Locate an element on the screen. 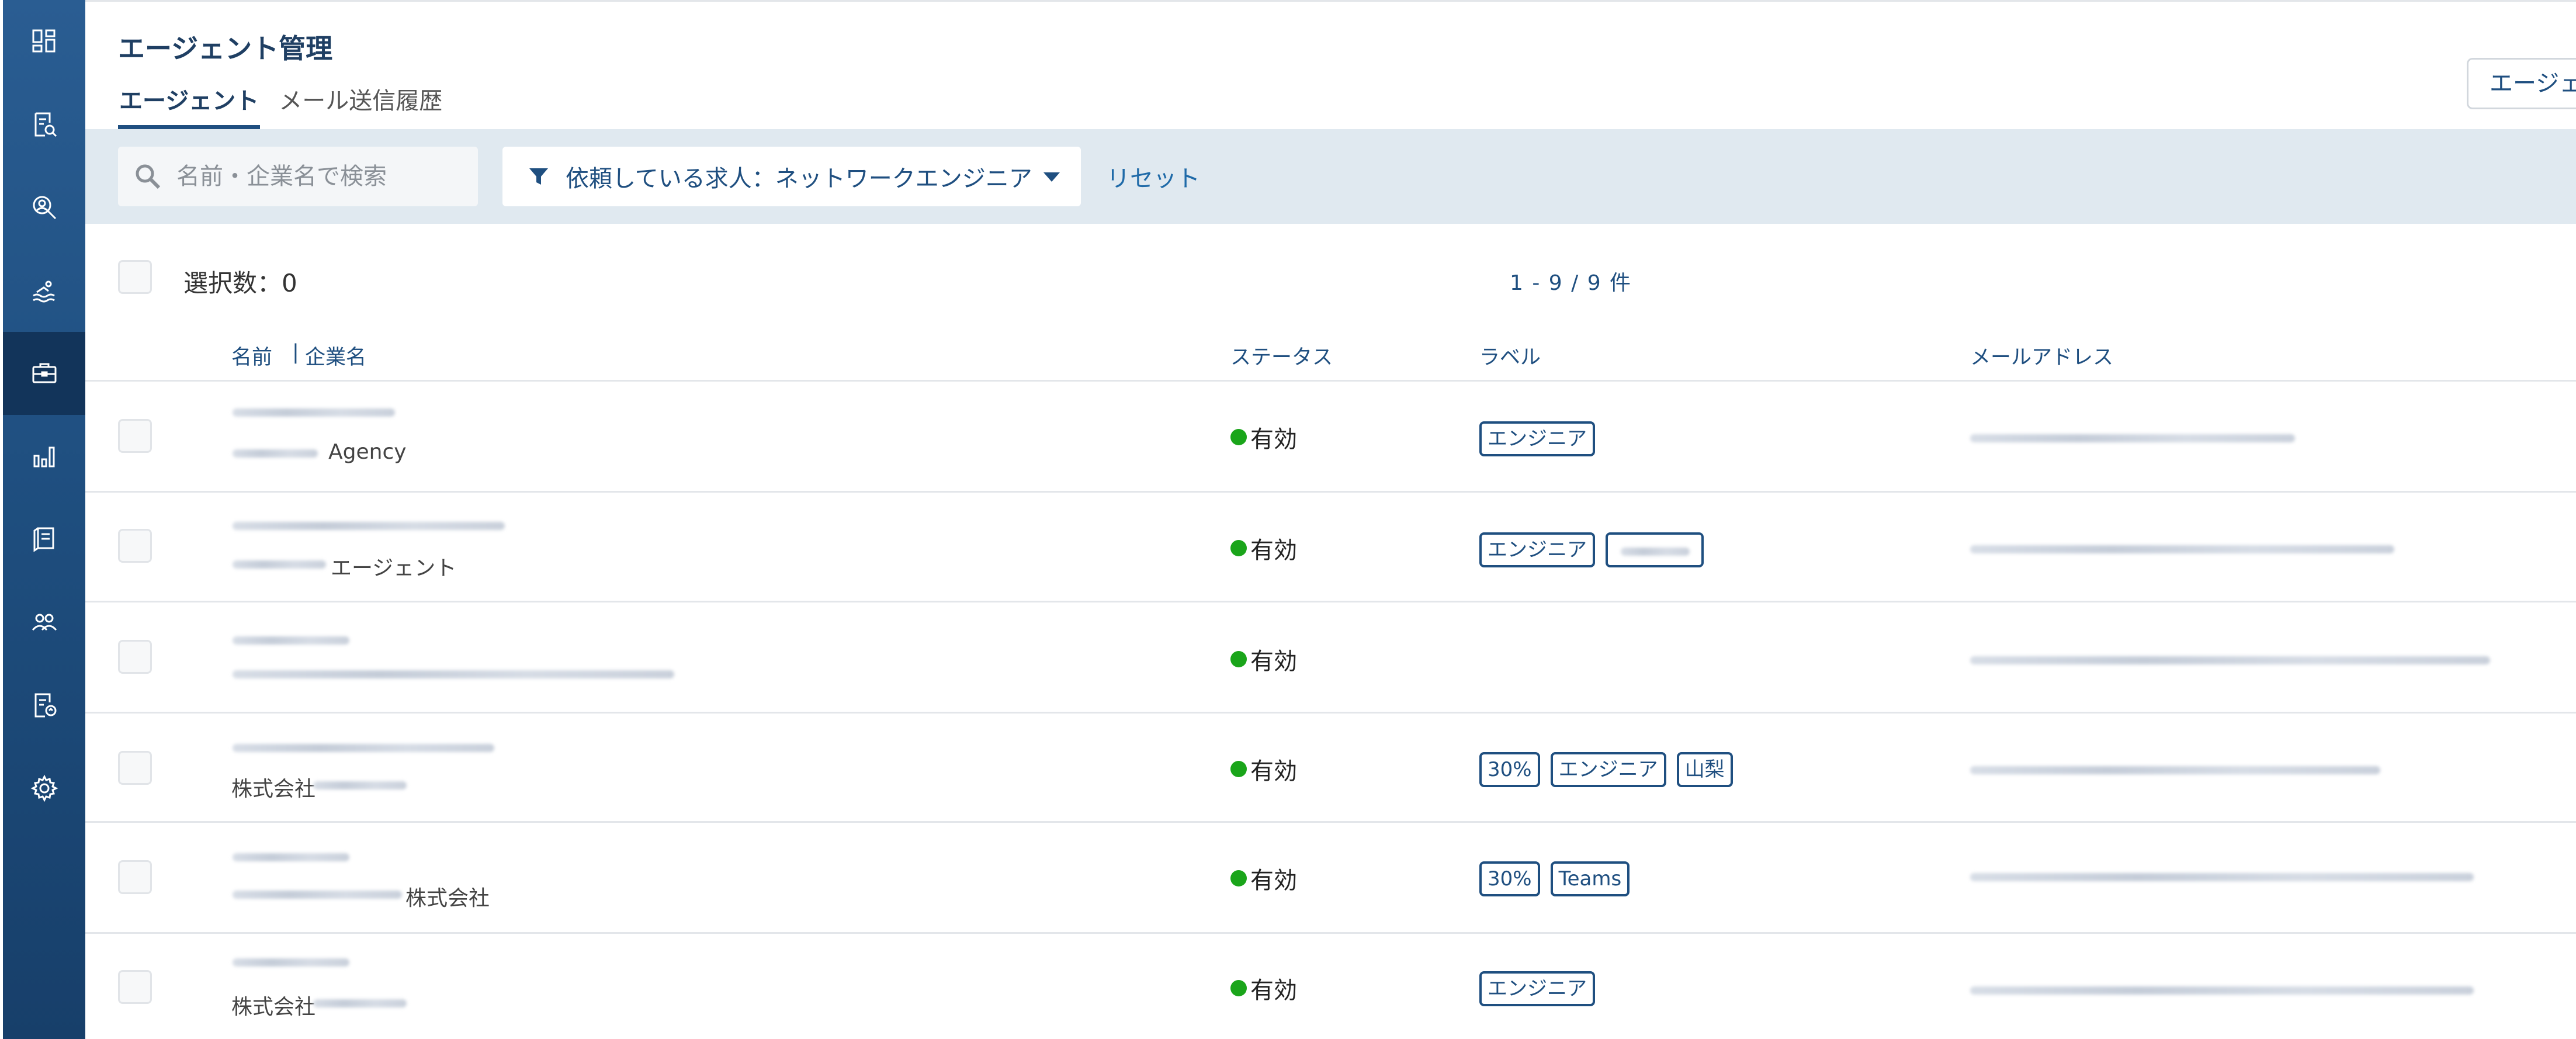  label-tag-redacted is located at coordinates (1655, 549).